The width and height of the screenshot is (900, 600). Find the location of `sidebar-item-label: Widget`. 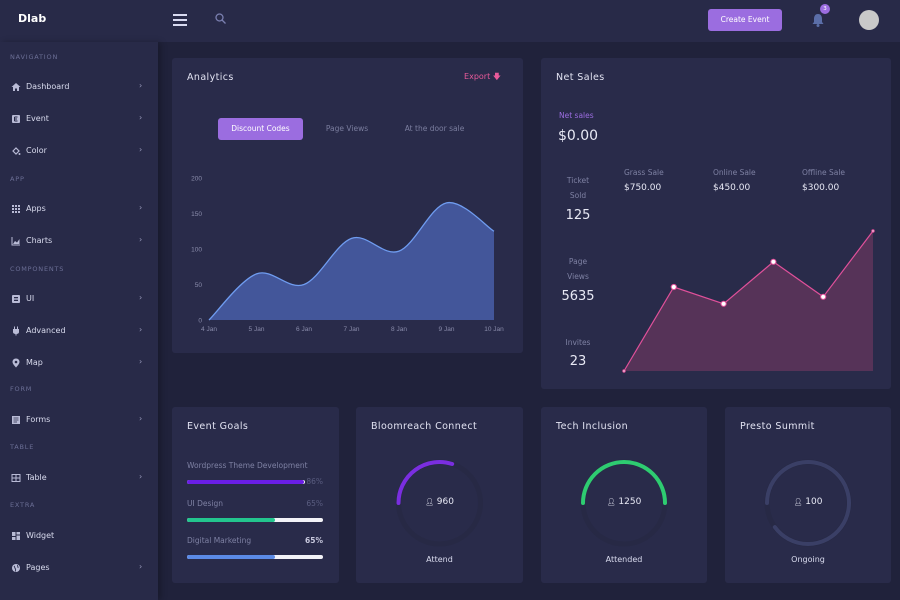

sidebar-item-label: Widget is located at coordinates (40, 535).